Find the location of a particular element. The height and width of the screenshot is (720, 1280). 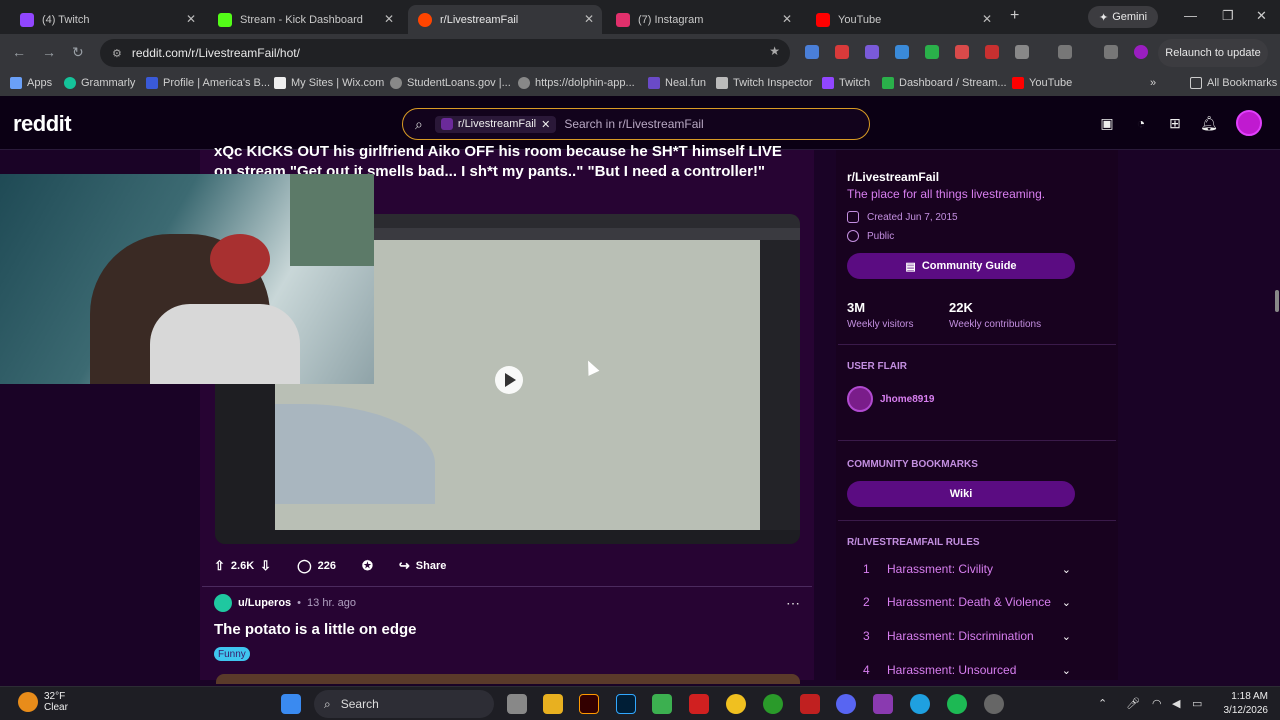

tray-overflow-icon: ⌃ is located at coordinates (1102, 703).